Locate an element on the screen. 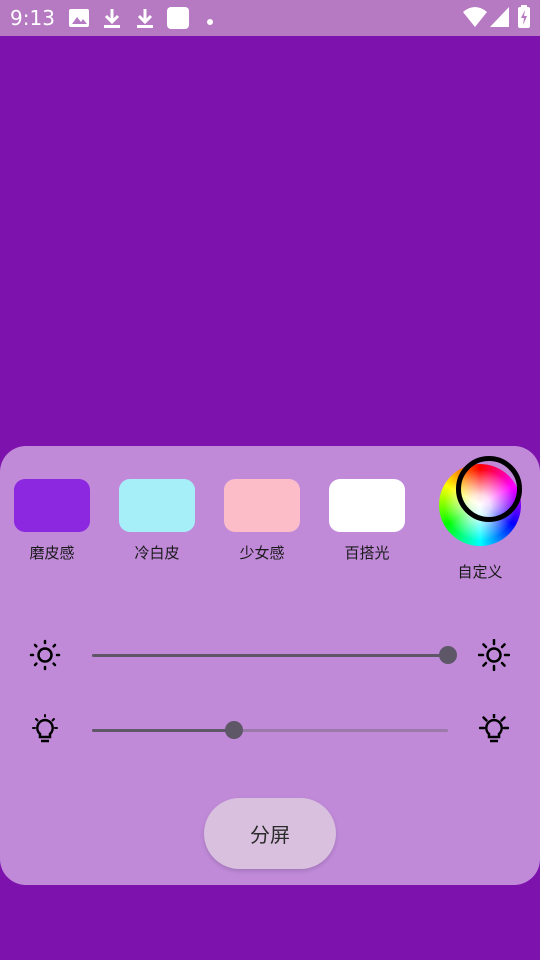 The image size is (540, 960). status-bar: 9:13 is located at coordinates (270, 18).